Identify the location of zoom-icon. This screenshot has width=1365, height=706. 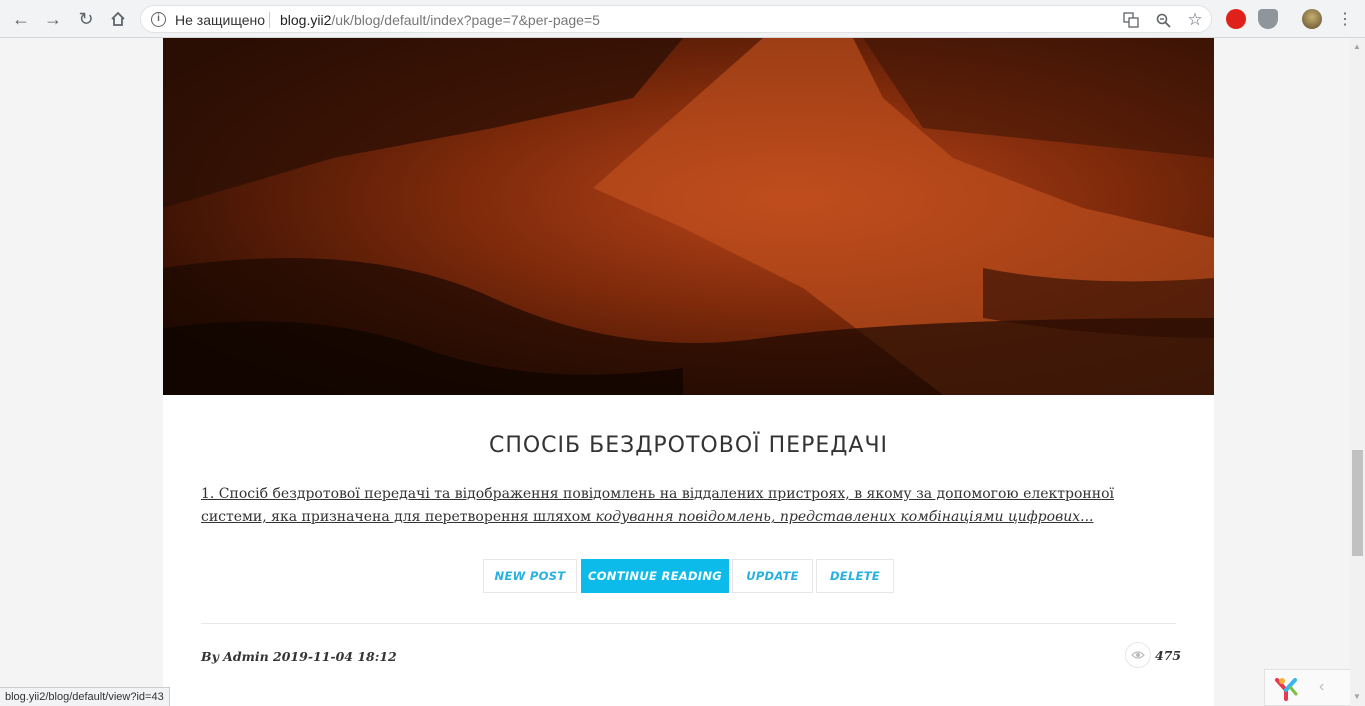
(1163, 20).